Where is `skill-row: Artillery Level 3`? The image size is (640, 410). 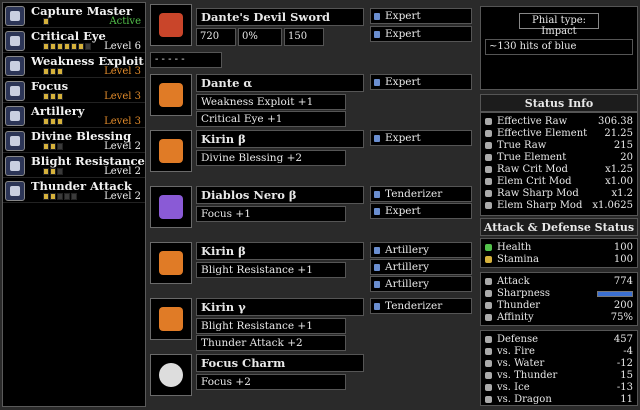 skill-row: Artillery Level 3 is located at coordinates (74, 115).